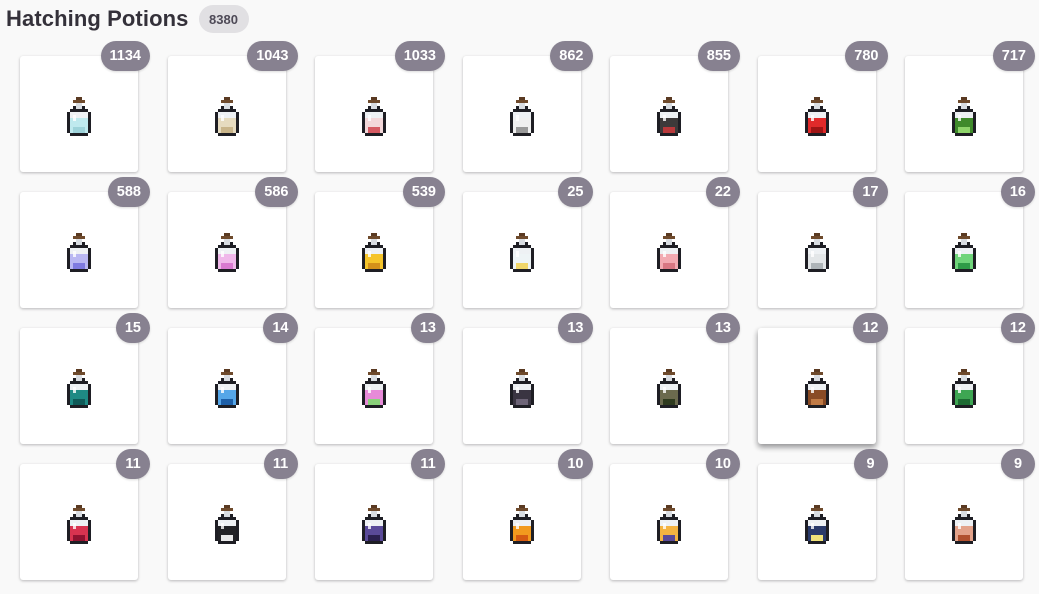 This screenshot has width=1039, height=594. I want to click on rainbow-potion-icon, so click(522, 254).